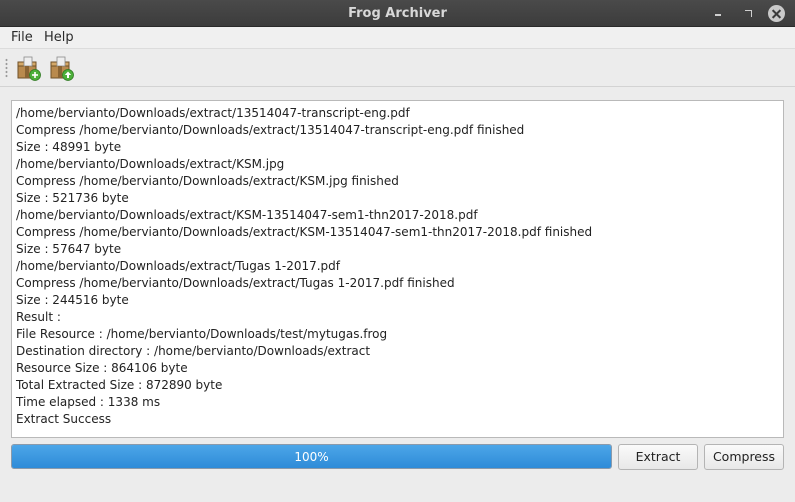 The height and width of the screenshot is (502, 795). I want to click on log-line: Extract Success, so click(64, 419).